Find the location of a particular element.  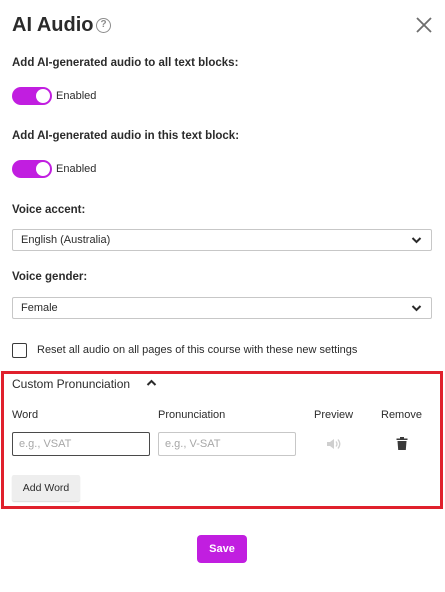

voice-gender-select: Female is located at coordinates (222, 308).